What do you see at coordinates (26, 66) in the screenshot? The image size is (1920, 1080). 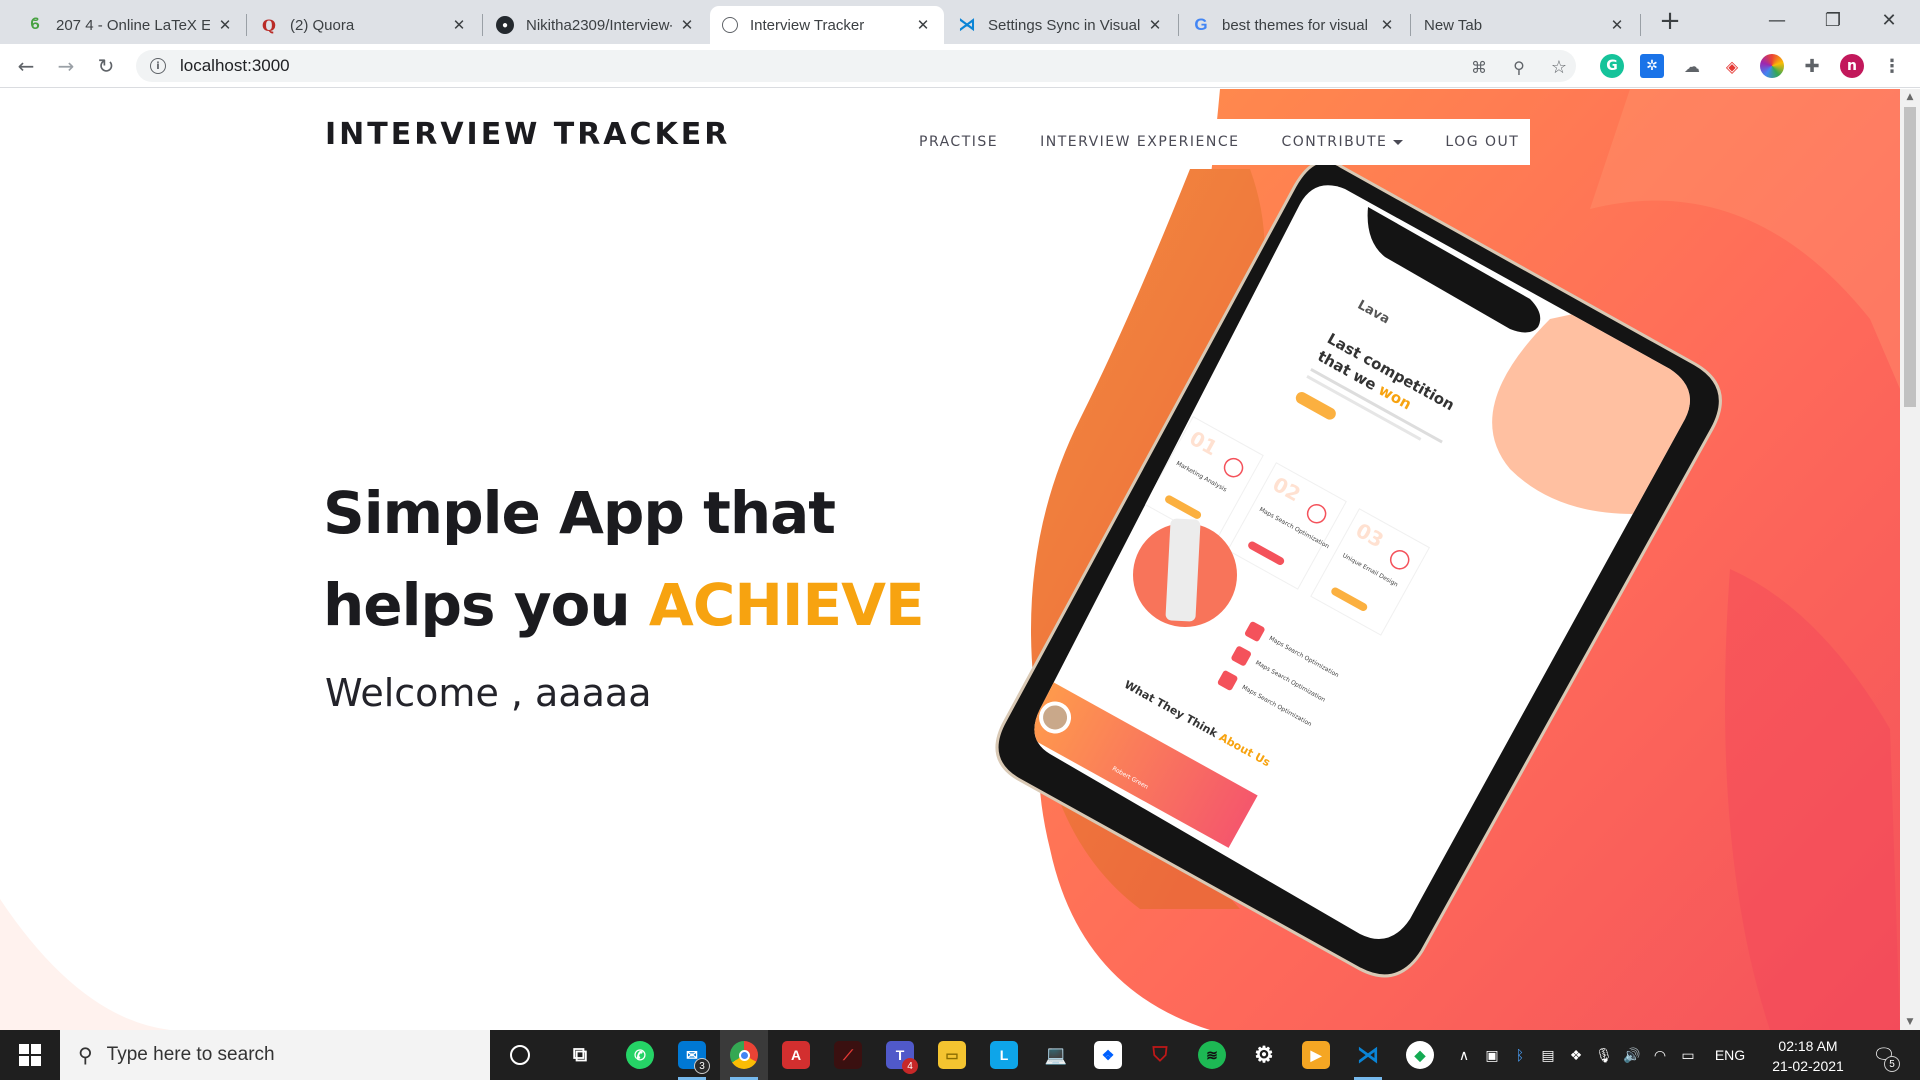 I see `back-arrow-icon: ←` at bounding box center [26, 66].